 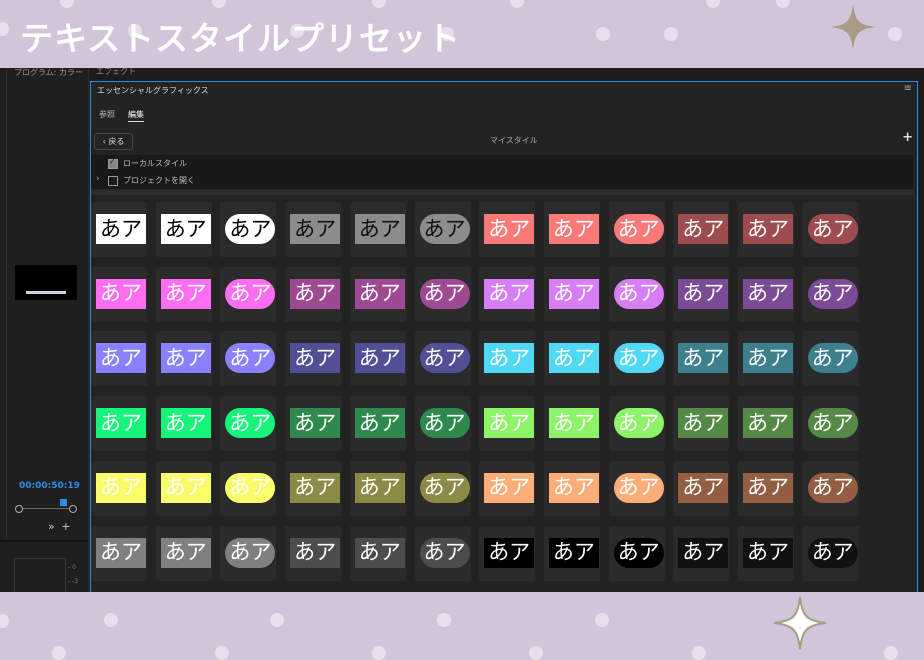 I want to click on program-monitor-tab: プログラム: カラー, so click(x=48, y=73).